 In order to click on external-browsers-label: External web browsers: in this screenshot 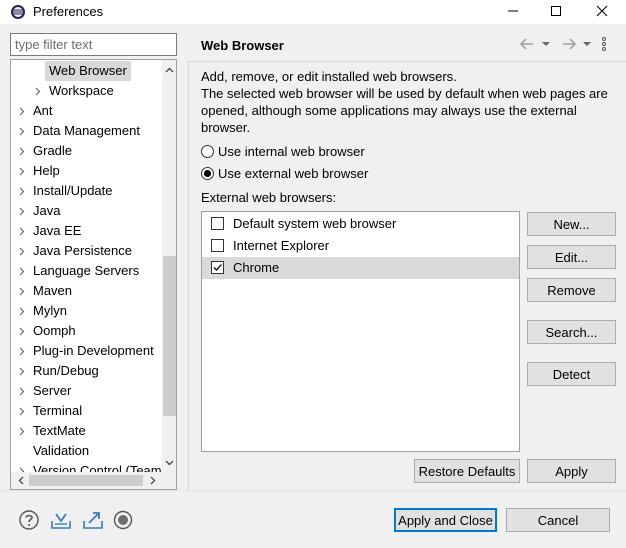, I will do `click(269, 197)`.